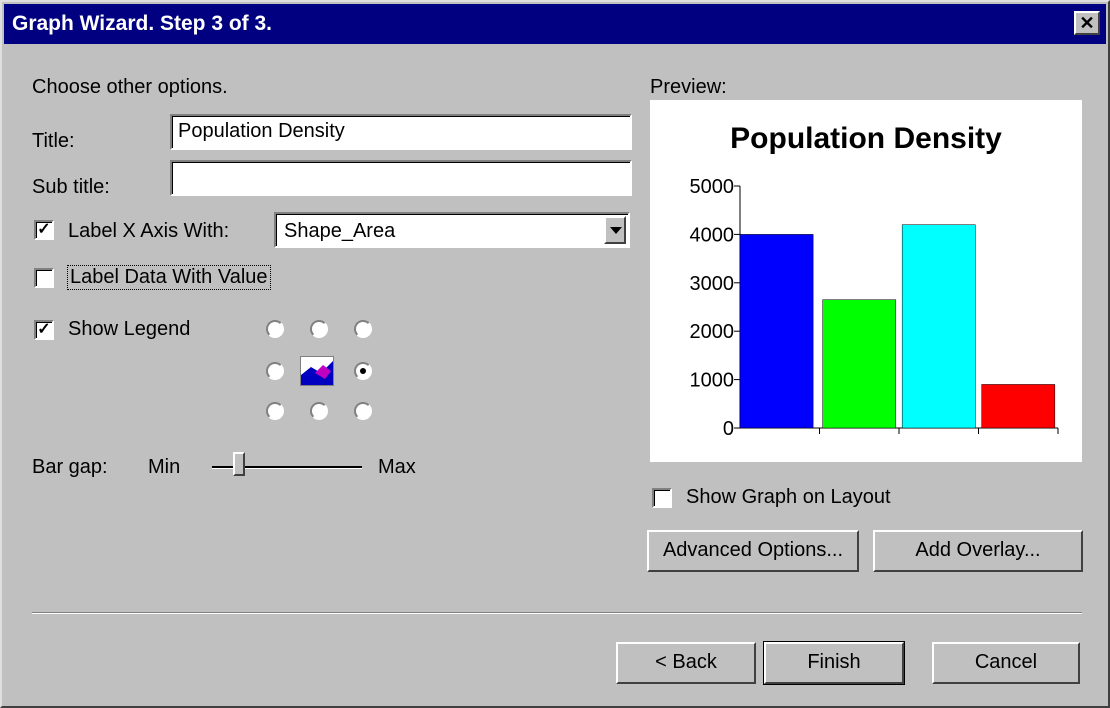 Image resolution: width=1110 pixels, height=708 pixels. What do you see at coordinates (319, 411) in the screenshot?
I see `legend-pos-bottom-center-radio` at bounding box center [319, 411].